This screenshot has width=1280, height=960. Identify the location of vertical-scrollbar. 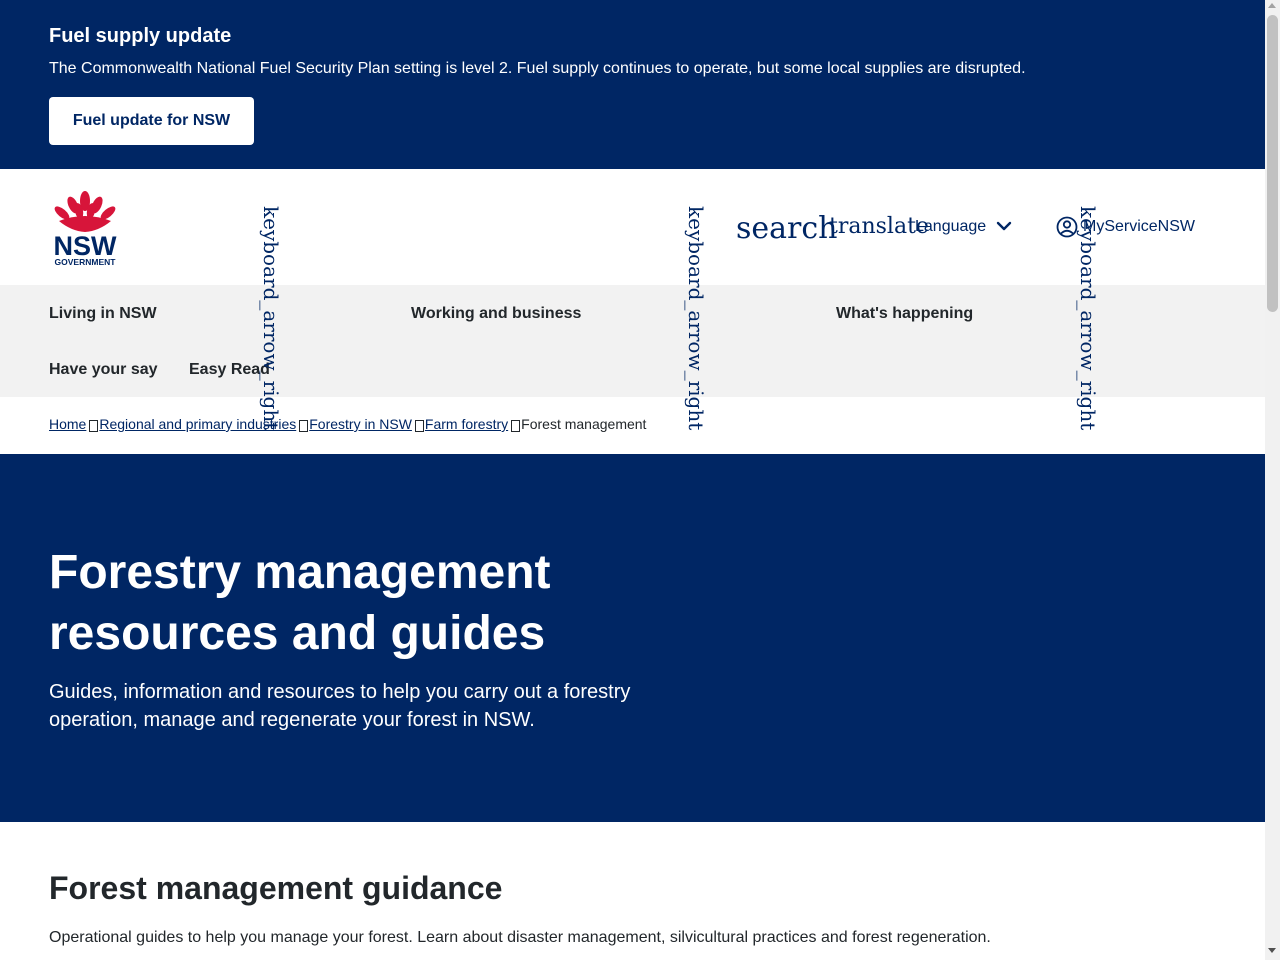
(1272, 480).